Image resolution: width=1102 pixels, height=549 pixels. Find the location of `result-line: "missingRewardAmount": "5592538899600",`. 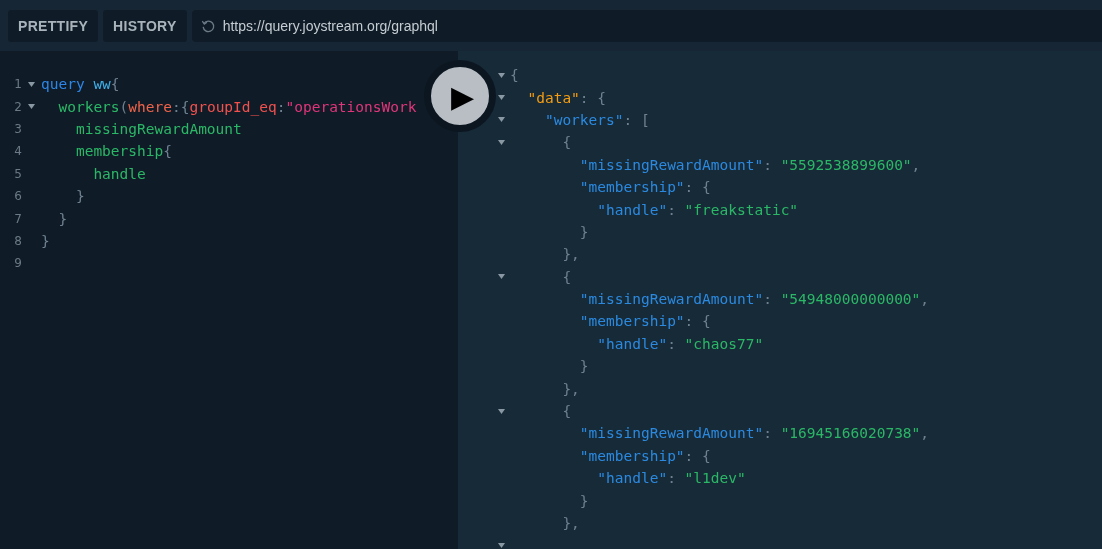

result-line: "missingRewardAmount": "5592538899600", is located at coordinates (749, 164).